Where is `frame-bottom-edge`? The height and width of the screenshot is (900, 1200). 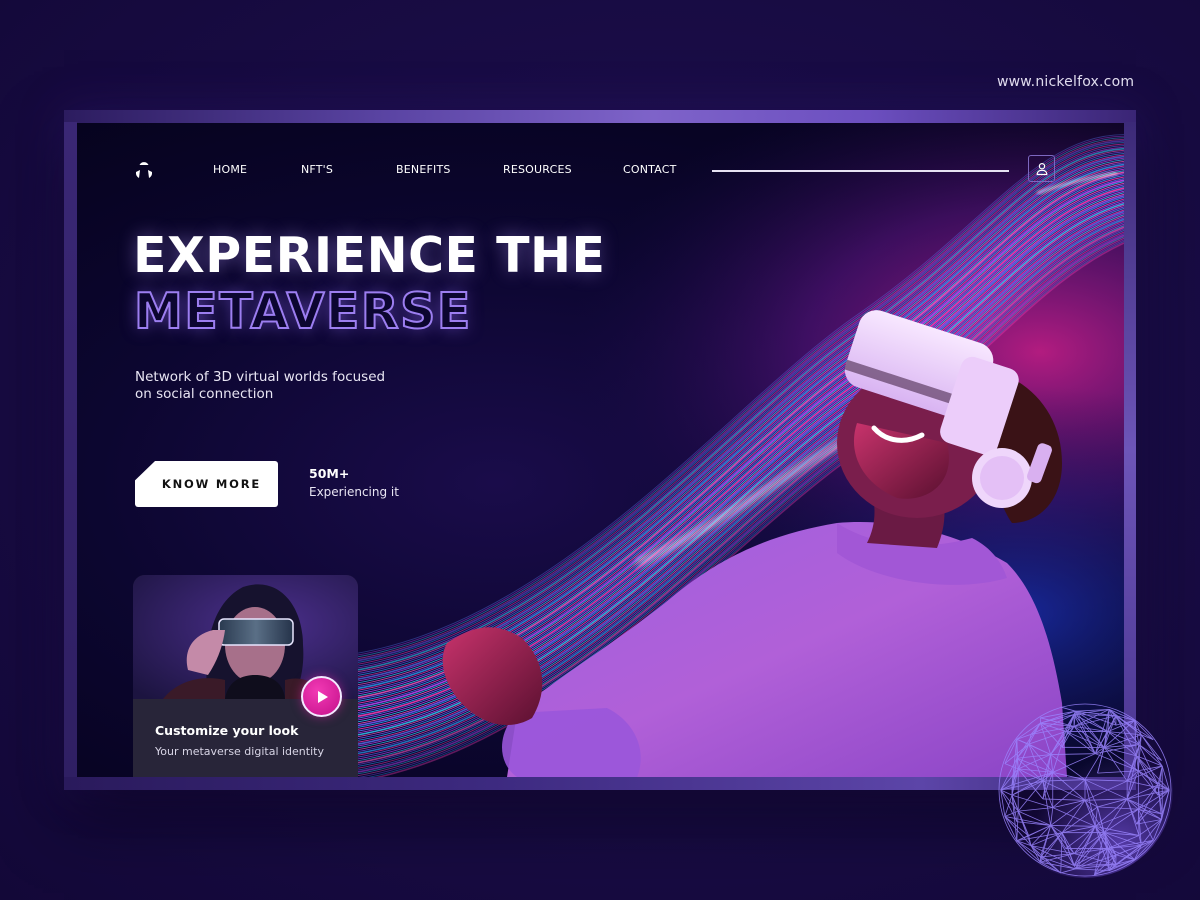 frame-bottom-edge is located at coordinates (600, 783).